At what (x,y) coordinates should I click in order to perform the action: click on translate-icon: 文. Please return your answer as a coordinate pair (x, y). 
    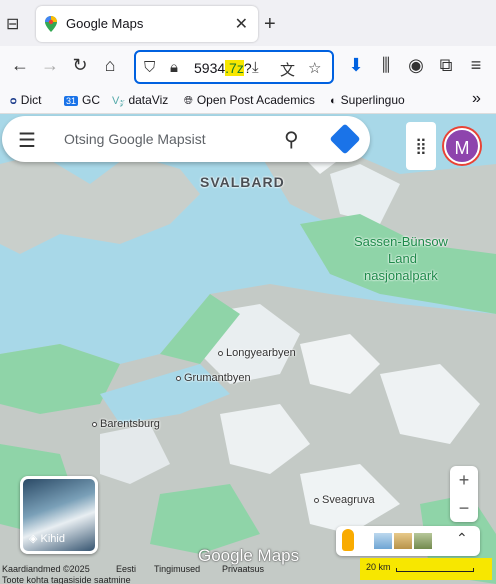
    Looking at the image, I should click on (287, 69).